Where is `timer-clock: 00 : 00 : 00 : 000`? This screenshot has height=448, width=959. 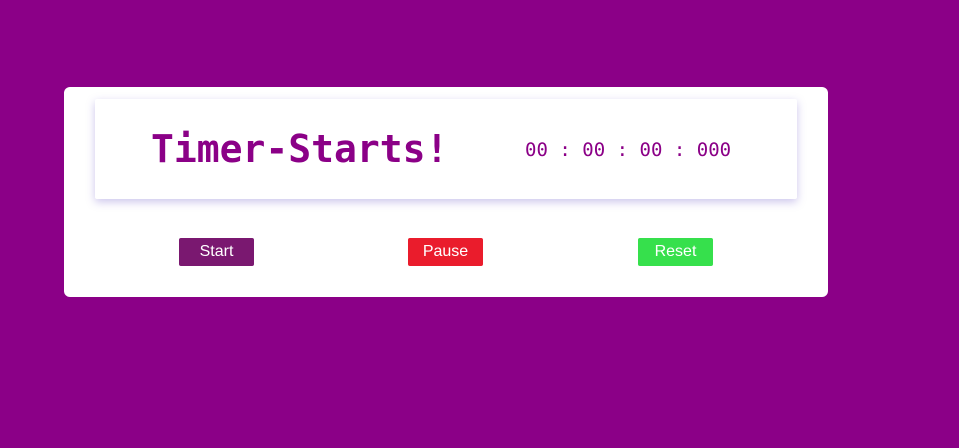
timer-clock: 00 : 00 : 00 : 000 is located at coordinates (628, 150).